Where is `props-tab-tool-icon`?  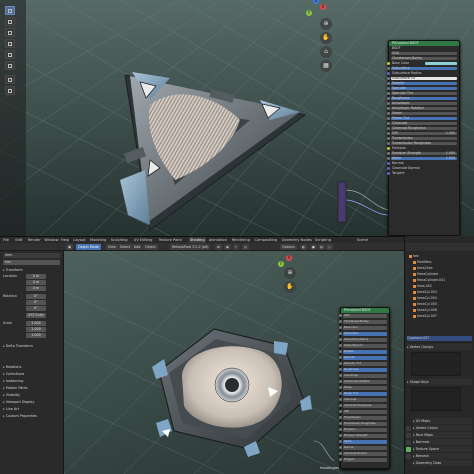
props-tab-tool-icon is located at coordinates (408, 428).